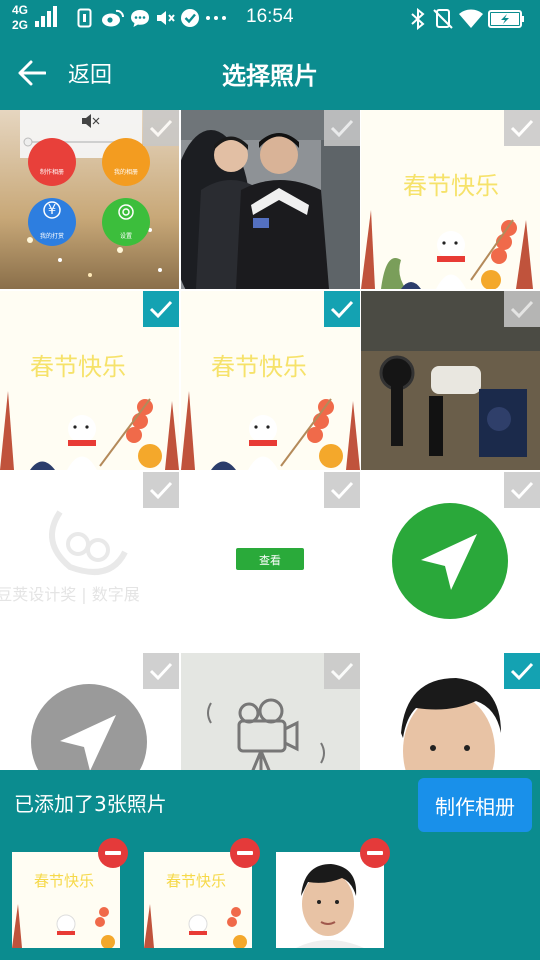 This screenshot has width=540, height=960. I want to click on photo-cell: 查看, so click(270, 561).